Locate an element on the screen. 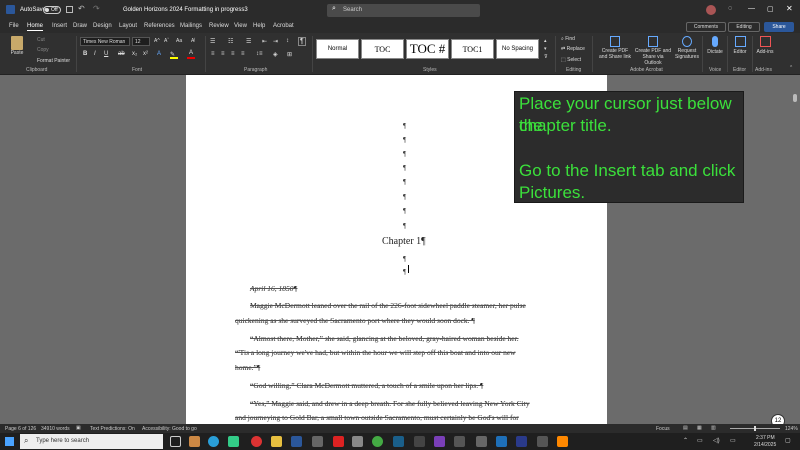 This screenshot has width=800, height=450. text-effects-button: A is located at coordinates (159, 54).